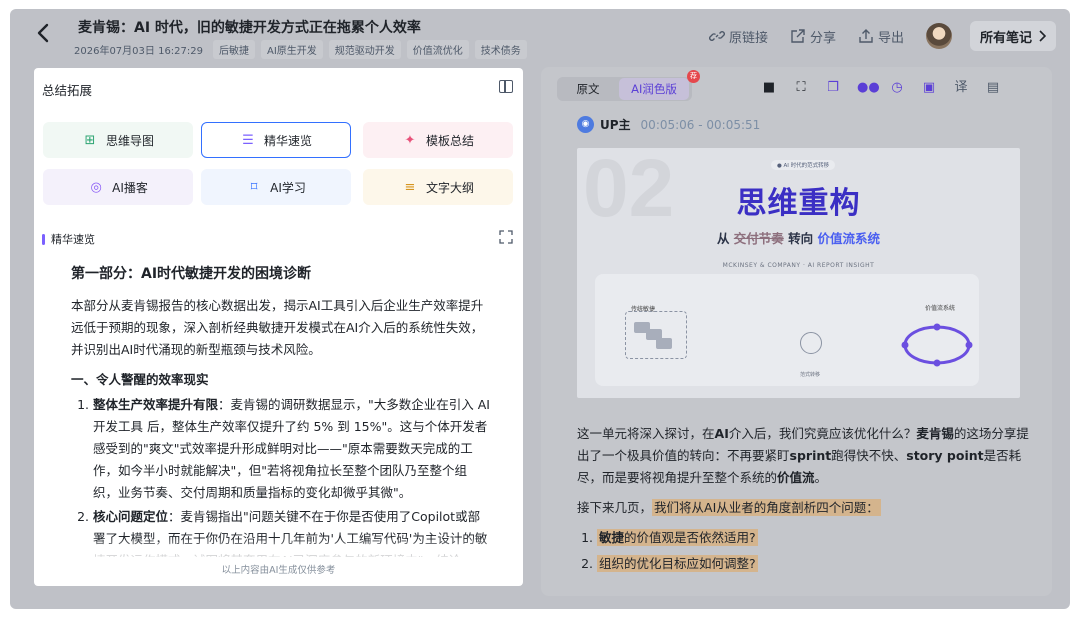 The image size is (1080, 620). I want to click on copy-icon: ❐, so click(833, 88).